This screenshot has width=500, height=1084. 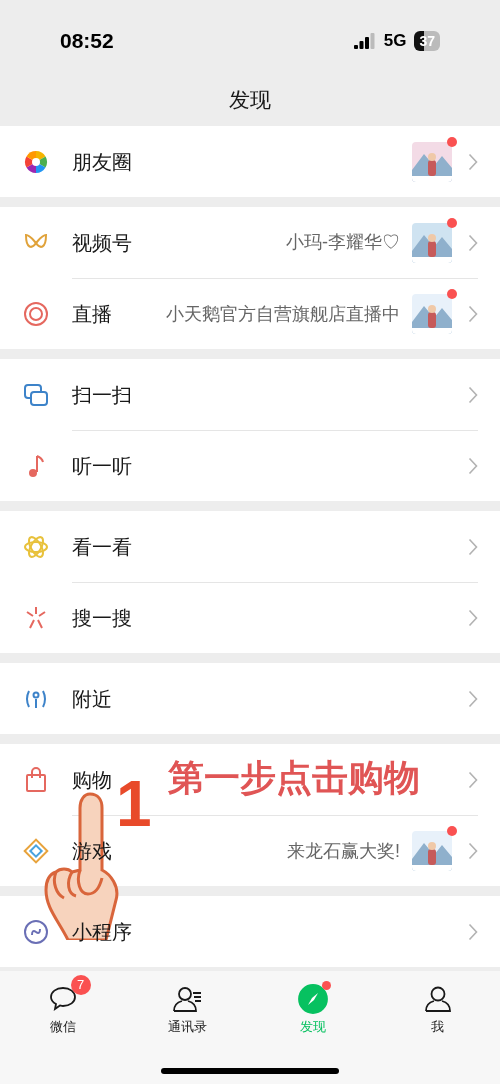 I want to click on menu-label: 直播, so click(x=92, y=314).